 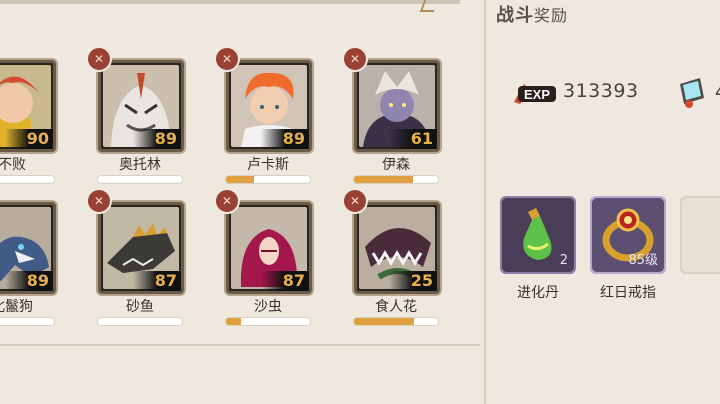 What do you see at coordinates (397, 248) in the screenshot?
I see `hero-portrait-frame: 25` at bounding box center [397, 248].